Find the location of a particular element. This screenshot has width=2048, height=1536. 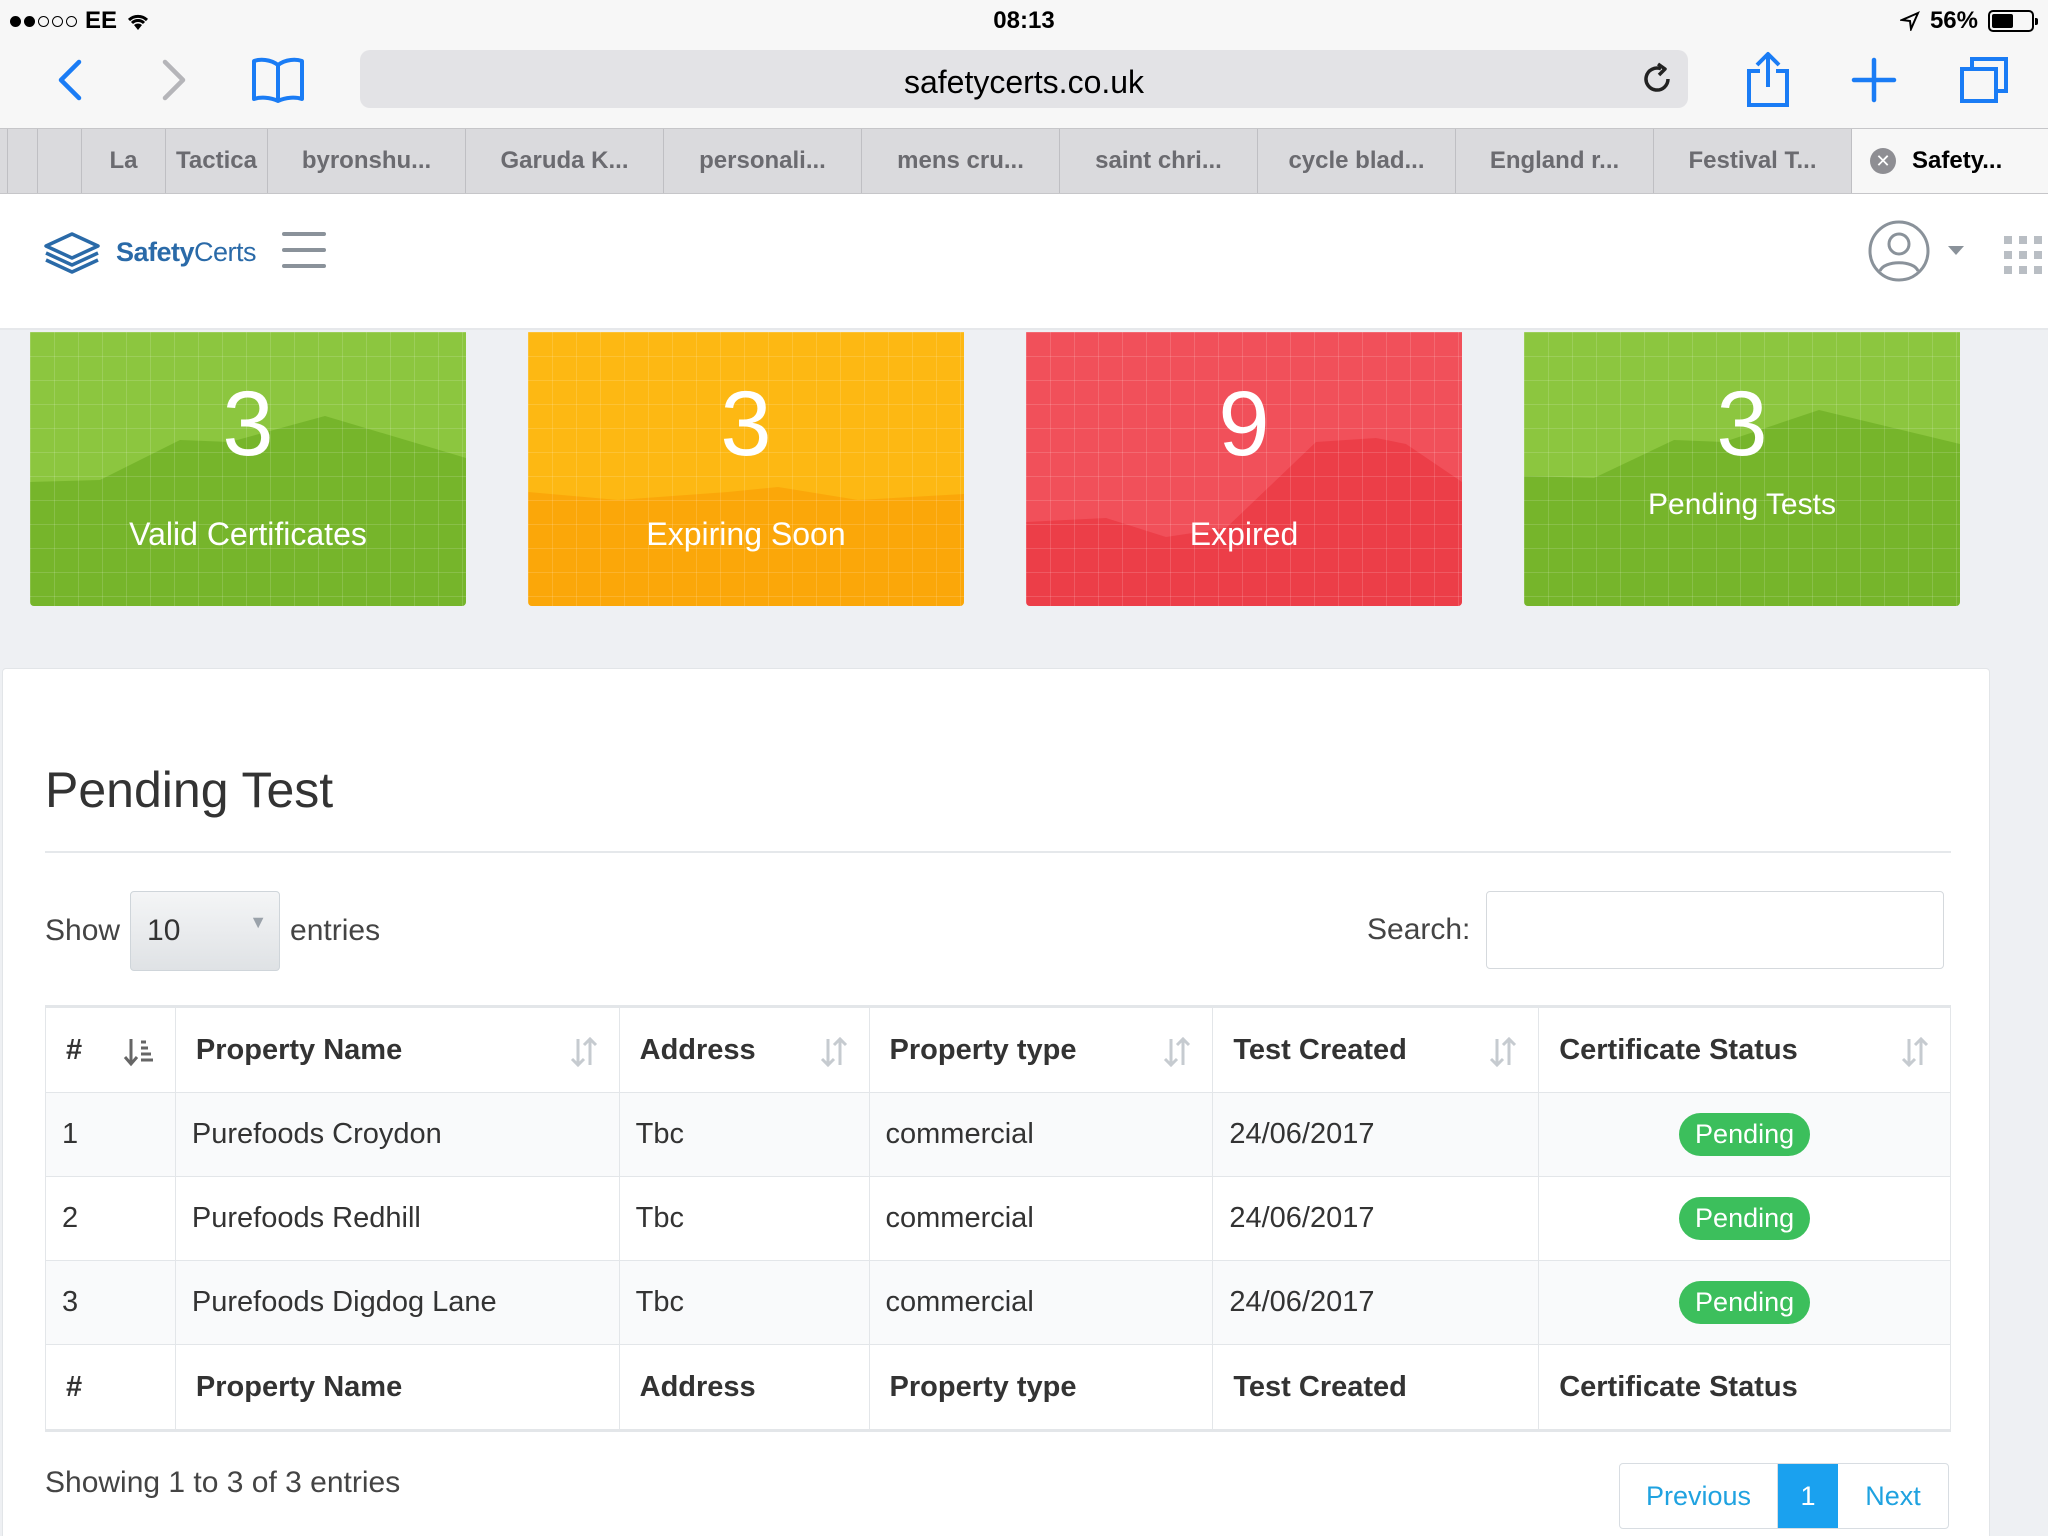

table-info: Showing 1 to 3 of 3 entries is located at coordinates (223, 1482).